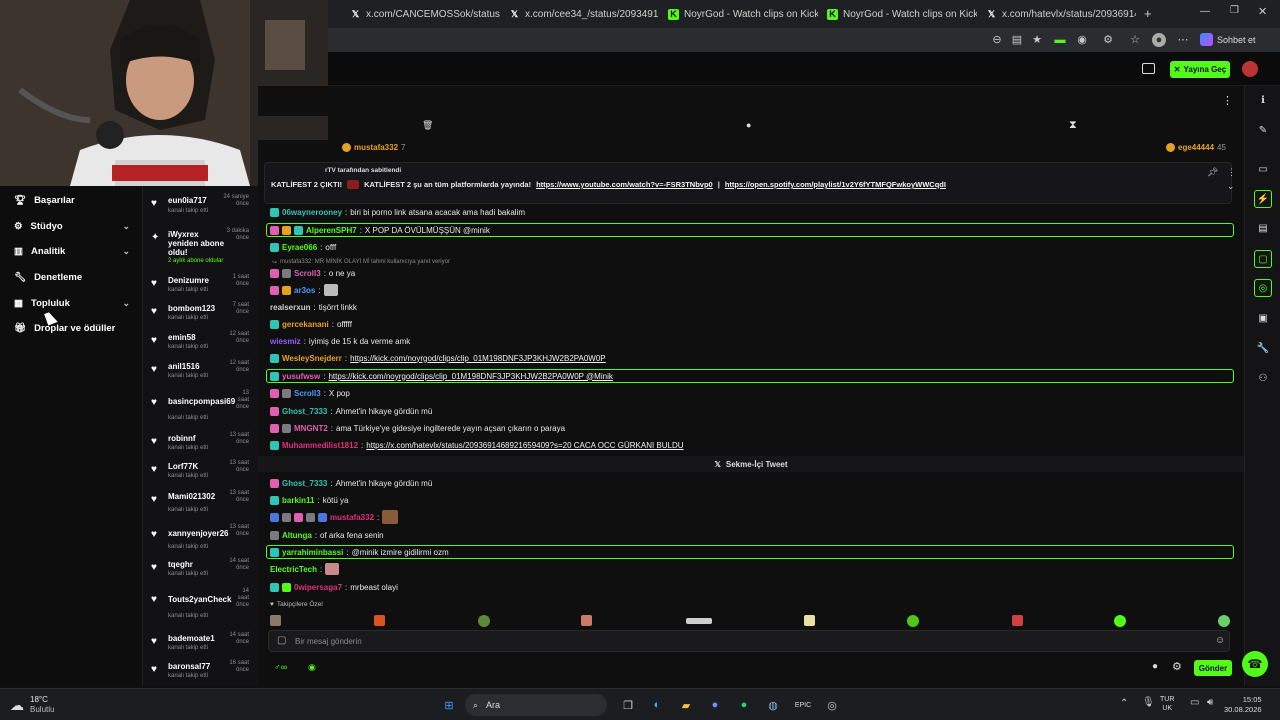  What do you see at coordinates (1263, 229) in the screenshot?
I see `list-icon: ▤` at bounding box center [1263, 229].